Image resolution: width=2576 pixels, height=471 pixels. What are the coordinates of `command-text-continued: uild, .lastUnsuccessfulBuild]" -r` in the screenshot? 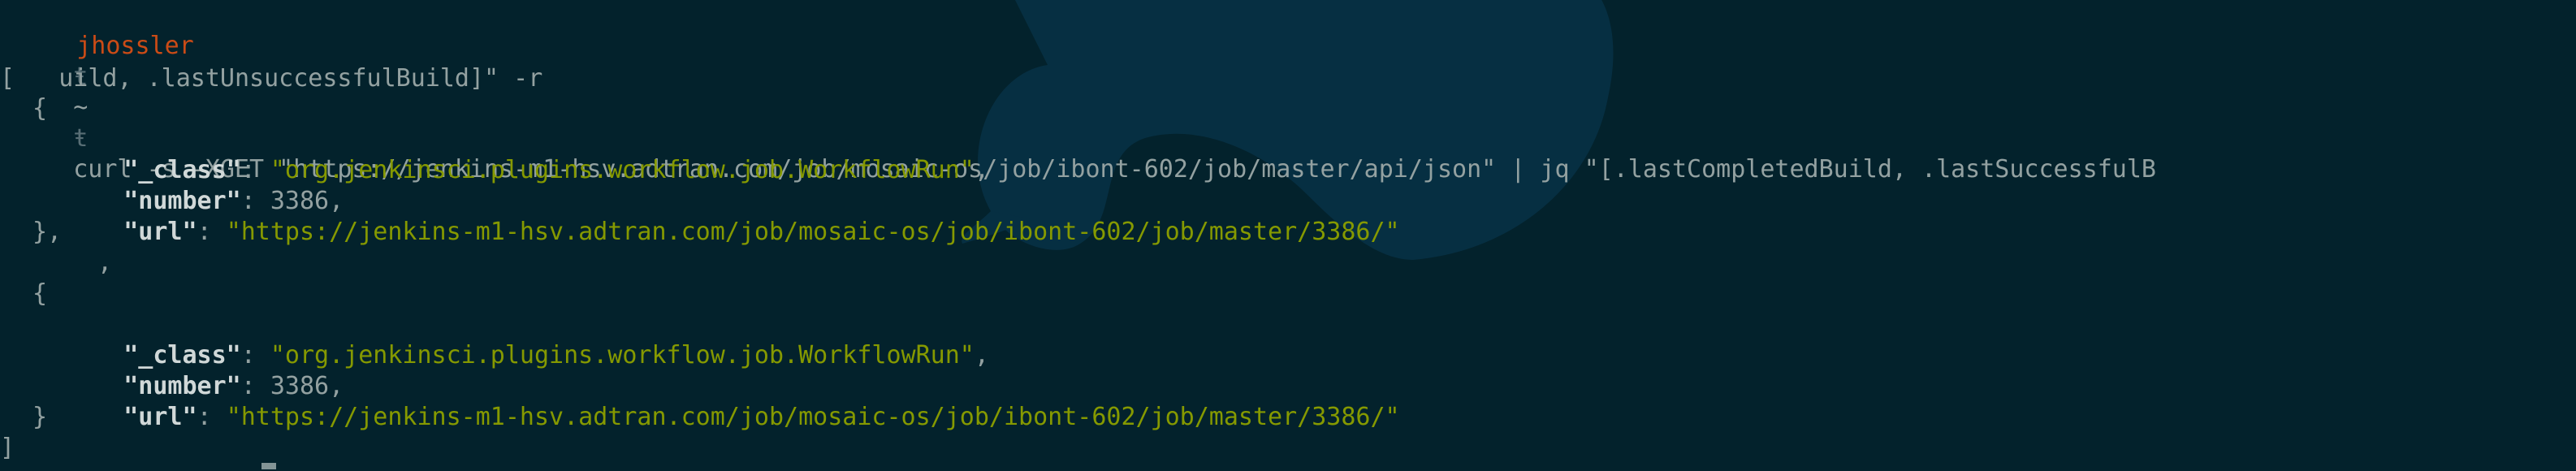 It's located at (301, 78).